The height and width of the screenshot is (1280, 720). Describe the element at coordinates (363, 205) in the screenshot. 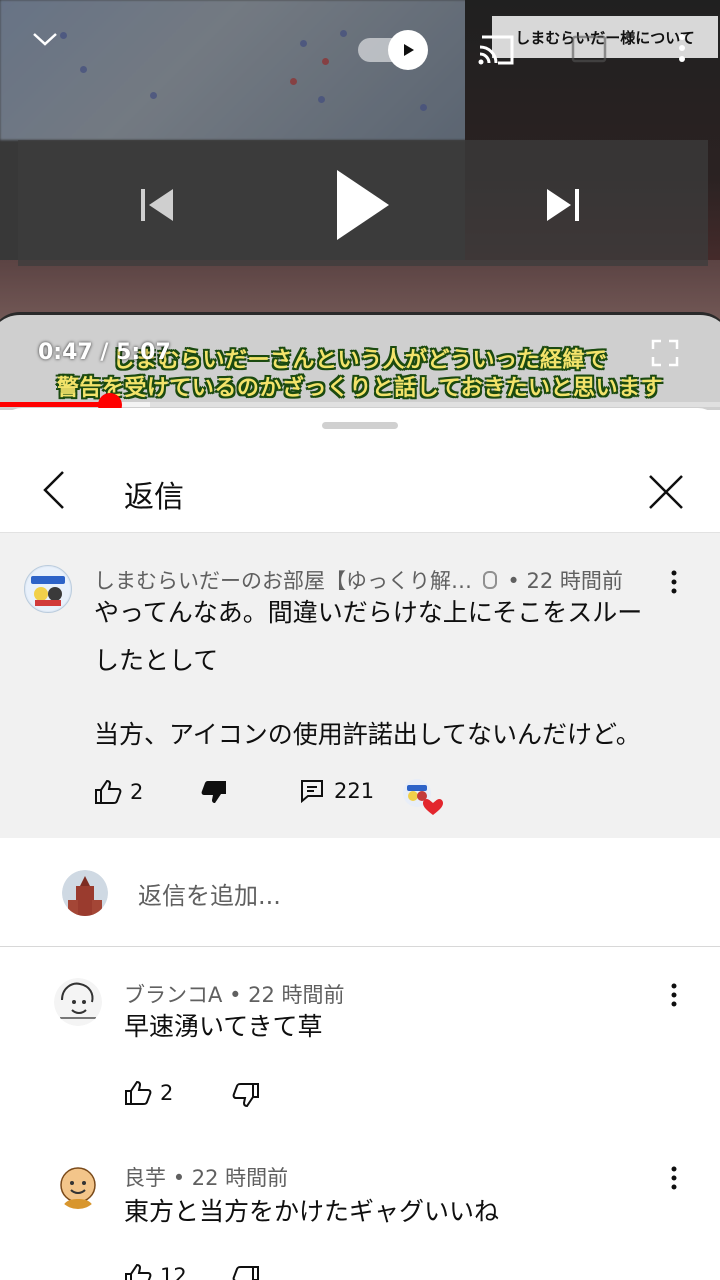

I see `play-icon` at that location.